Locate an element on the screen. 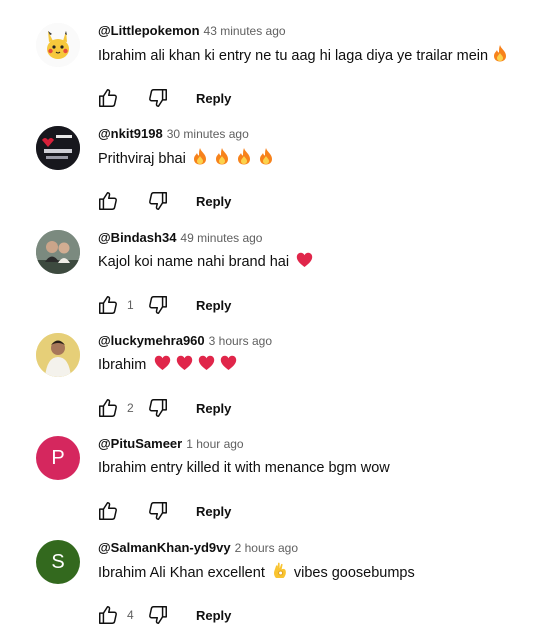 This screenshot has width=550, height=639. comment-author: @Littlepokemon is located at coordinates (149, 30).